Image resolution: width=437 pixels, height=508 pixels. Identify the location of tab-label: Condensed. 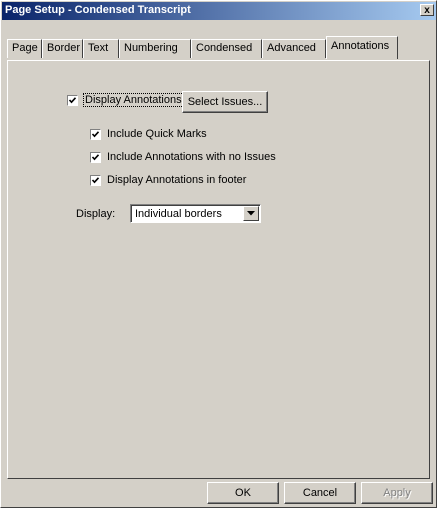
(224, 48).